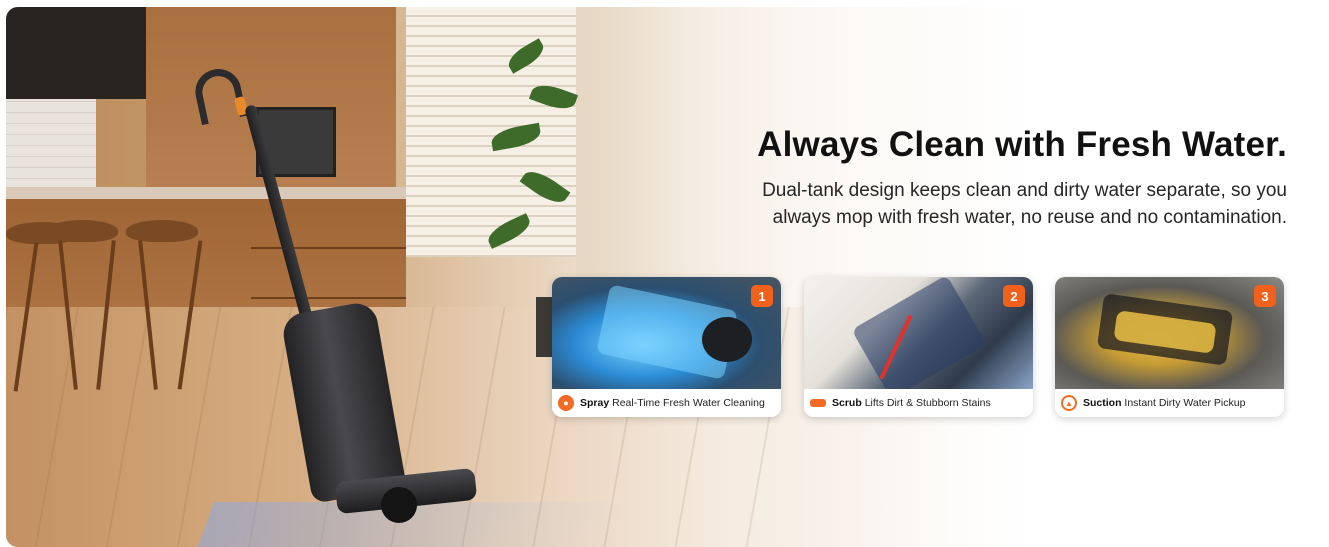  I want to click on feature-card-spray: 1 ● Spray Real-Time Fresh Water Cleaning, so click(666, 347).